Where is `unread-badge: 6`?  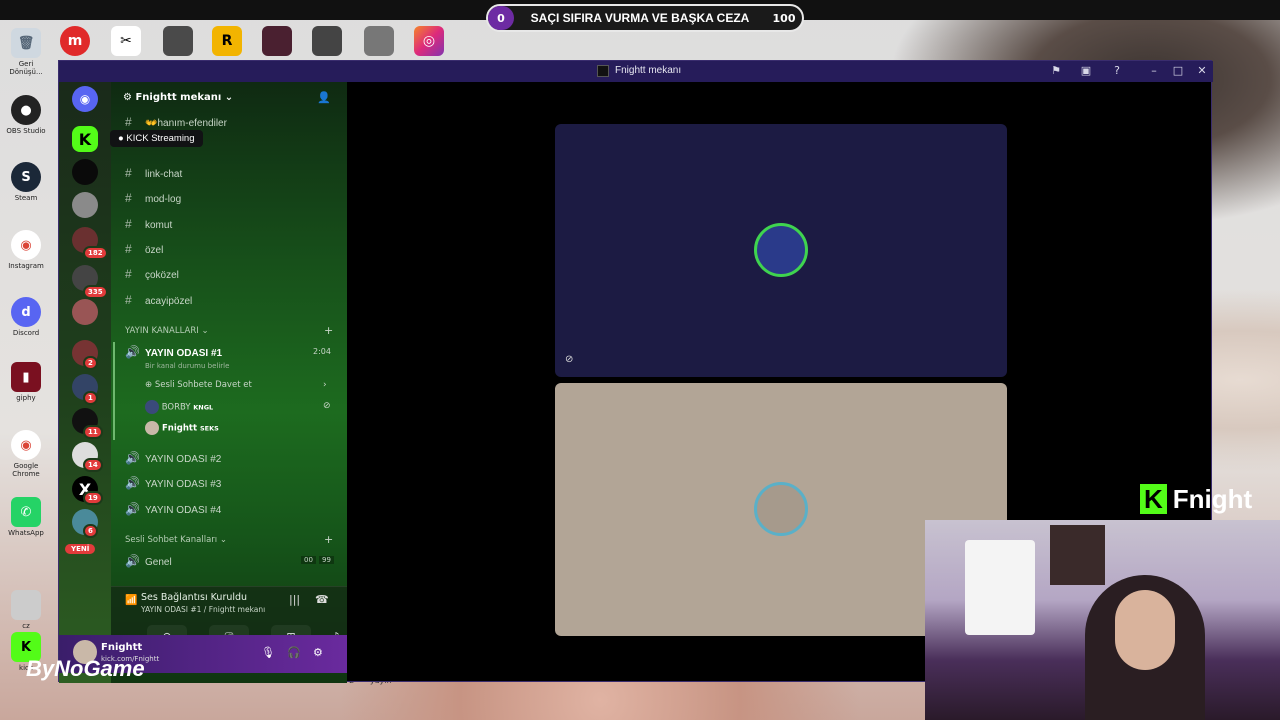 unread-badge: 6 is located at coordinates (90, 531).